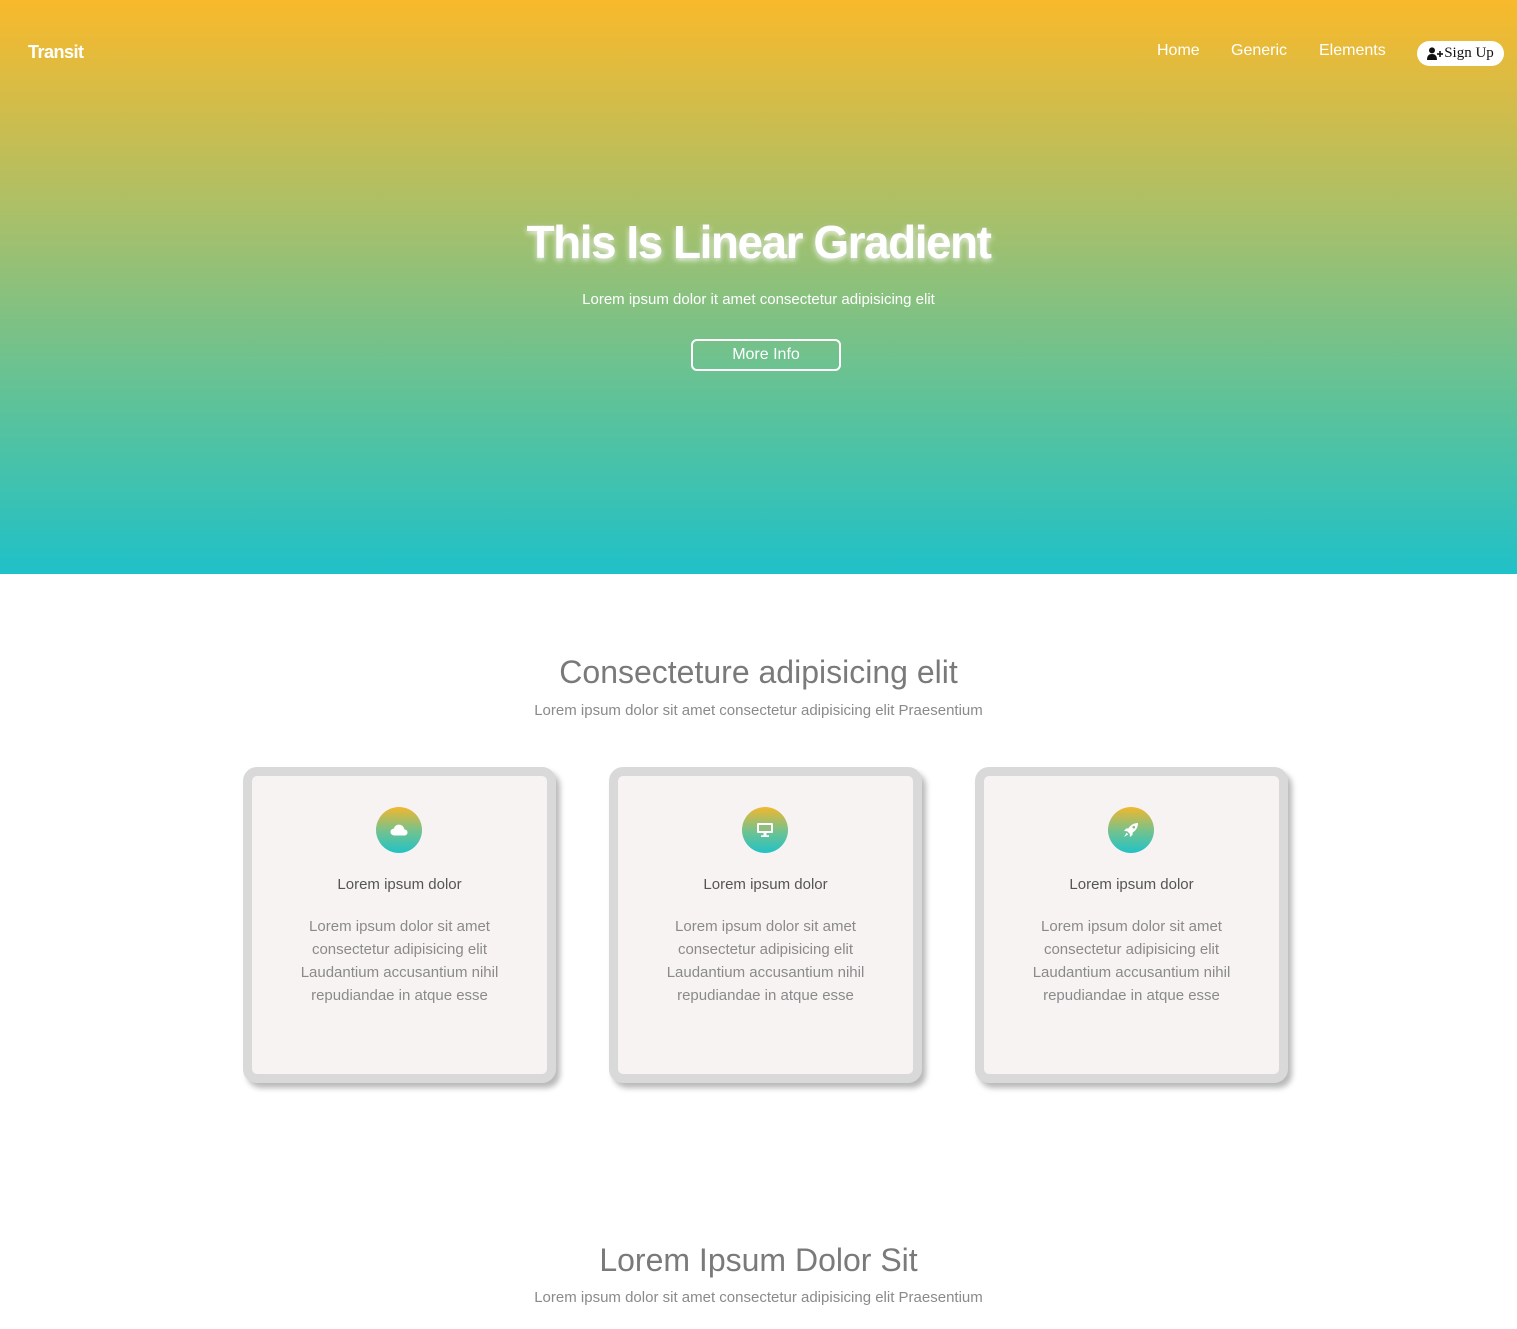 This screenshot has height=1329, width=1517. I want to click on hero-title: This Is Linear Gradient, so click(759, 242).